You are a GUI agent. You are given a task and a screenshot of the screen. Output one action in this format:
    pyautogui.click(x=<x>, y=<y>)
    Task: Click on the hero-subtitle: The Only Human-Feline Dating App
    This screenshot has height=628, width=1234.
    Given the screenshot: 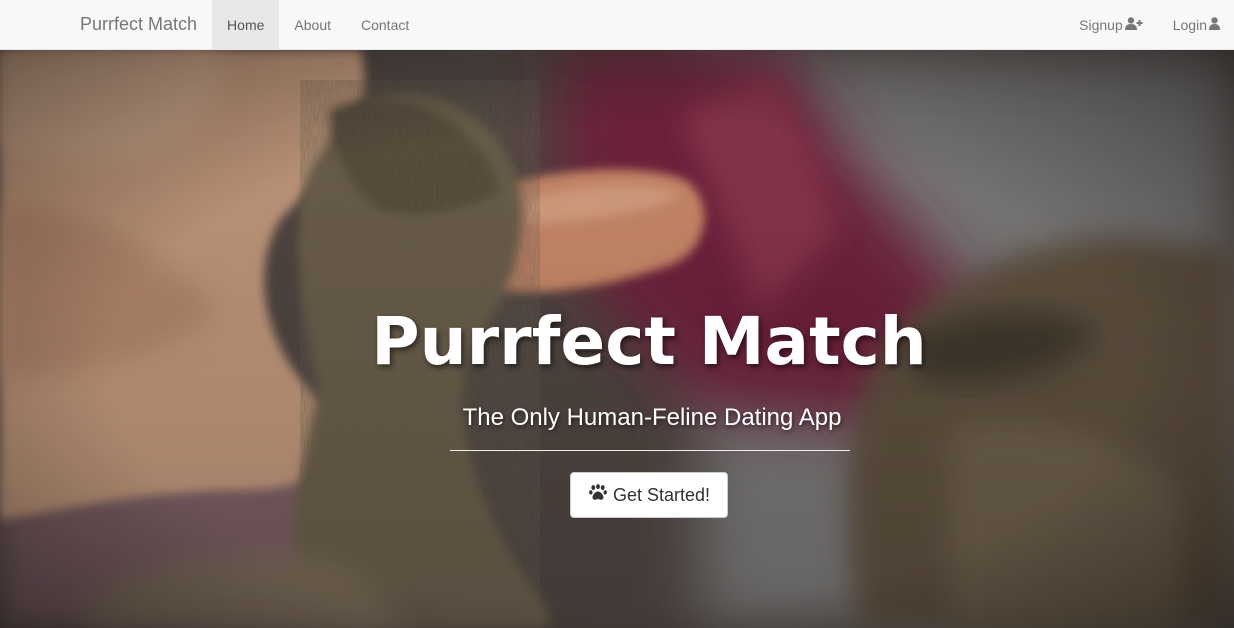 What is the action you would take?
    pyautogui.click(x=652, y=417)
    